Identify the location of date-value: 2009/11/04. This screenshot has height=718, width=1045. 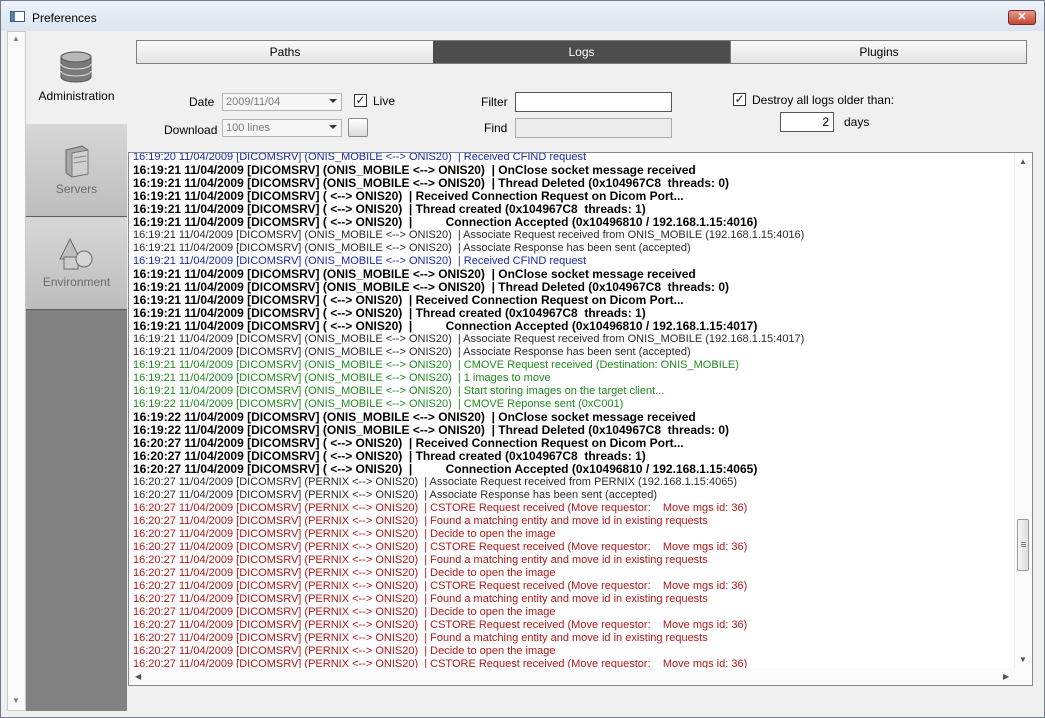
(253, 102).